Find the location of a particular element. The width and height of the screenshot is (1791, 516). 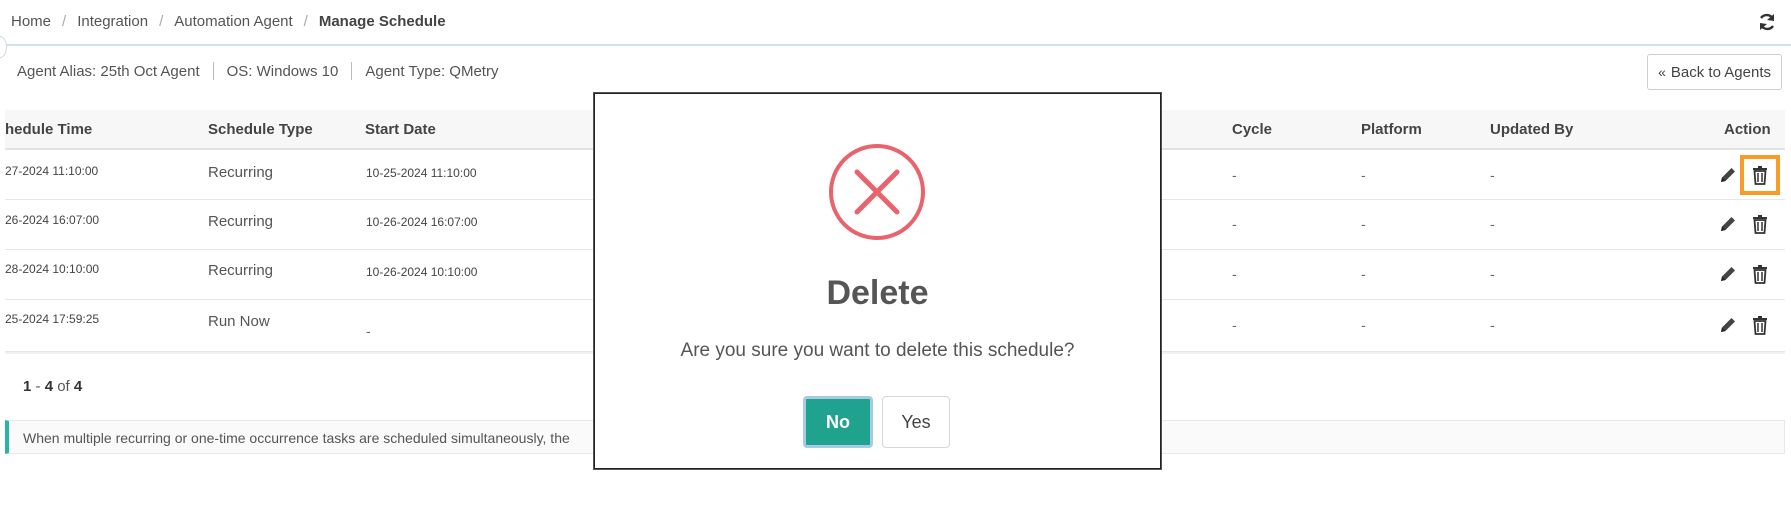

no-button: No is located at coordinates (838, 422).